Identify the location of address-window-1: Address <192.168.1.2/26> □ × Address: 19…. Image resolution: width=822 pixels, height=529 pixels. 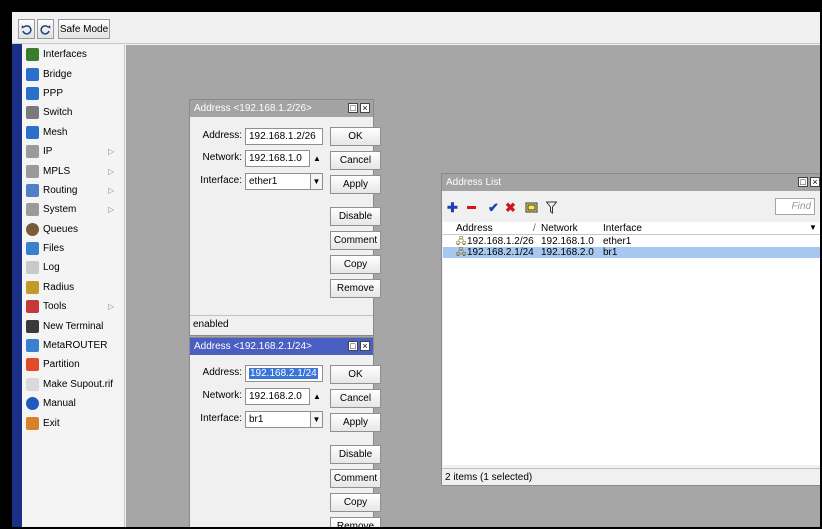
(285, 217).